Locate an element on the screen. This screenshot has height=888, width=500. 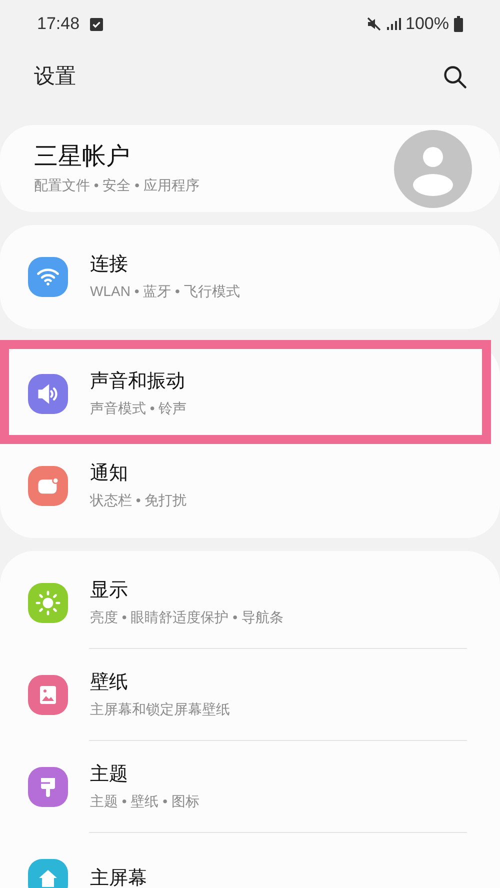
sun-icon is located at coordinates (48, 603).